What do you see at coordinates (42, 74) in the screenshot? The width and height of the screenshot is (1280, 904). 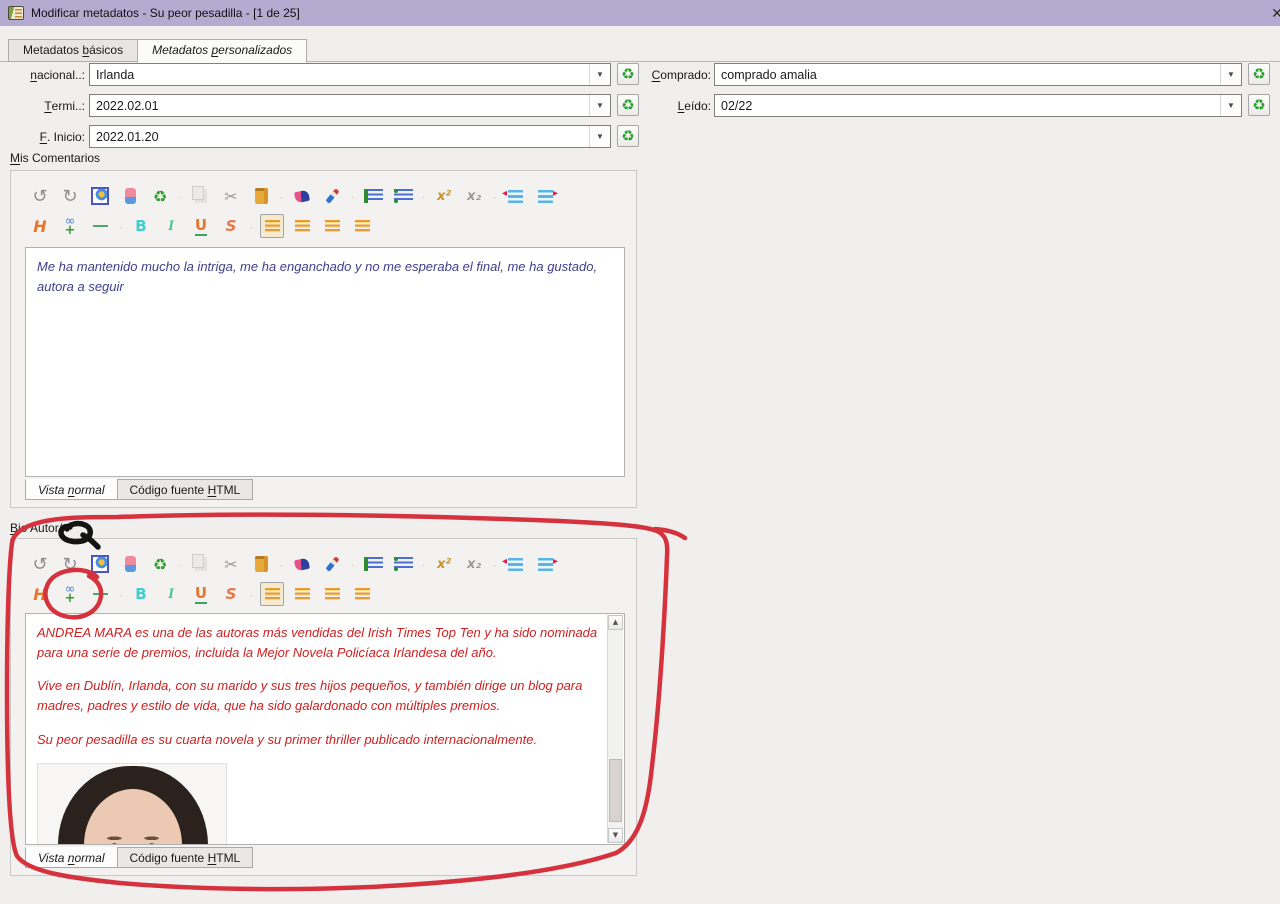 I see `field-label-nacional: n acional..:` at bounding box center [42, 74].